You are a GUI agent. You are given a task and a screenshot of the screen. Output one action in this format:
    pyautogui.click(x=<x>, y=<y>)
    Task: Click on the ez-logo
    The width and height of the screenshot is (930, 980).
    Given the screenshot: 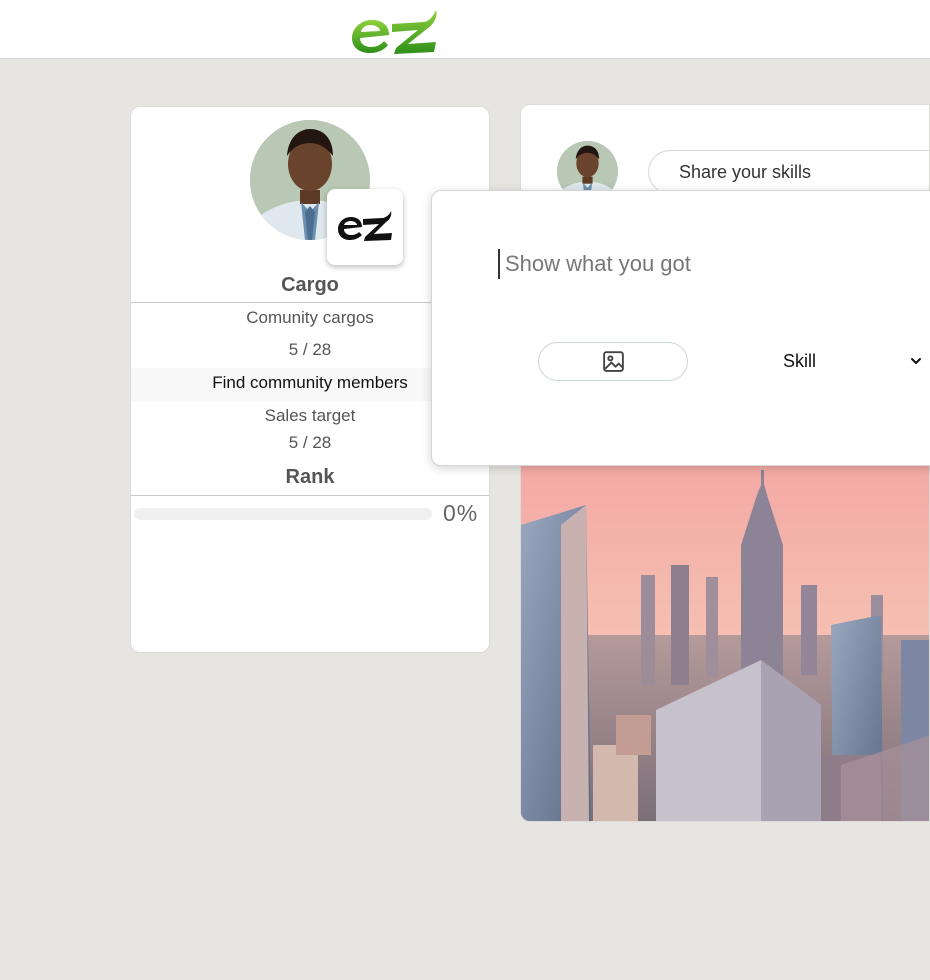 What is the action you would take?
    pyautogui.click(x=395, y=30)
    